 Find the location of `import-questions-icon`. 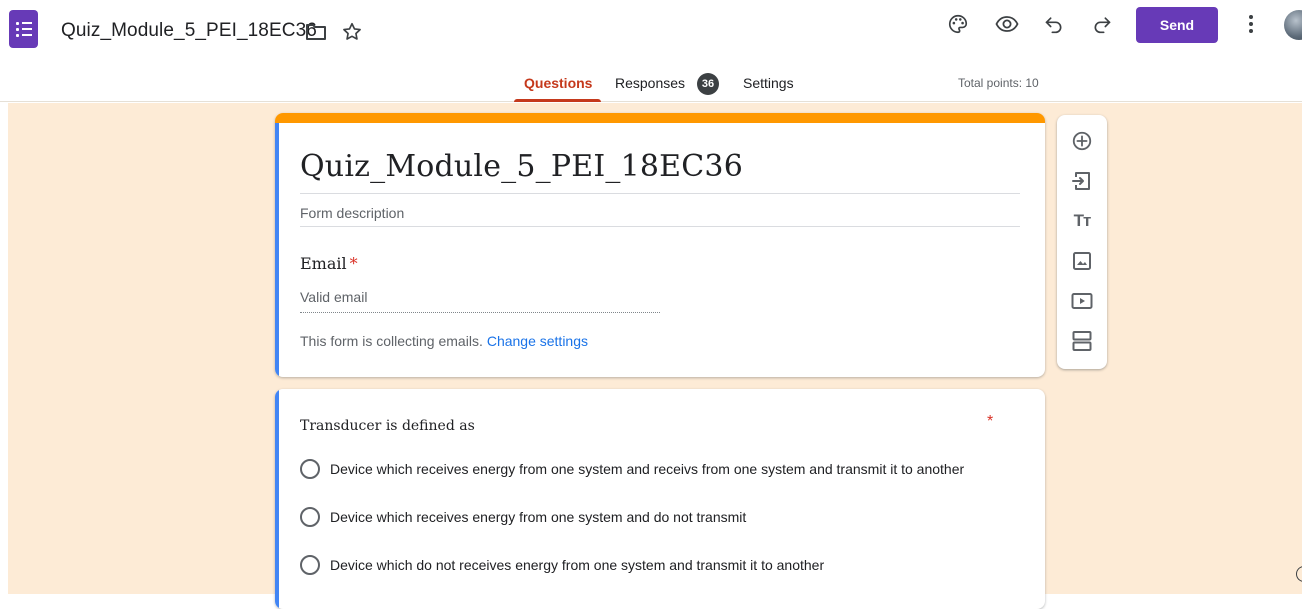

import-questions-icon is located at coordinates (1082, 181).